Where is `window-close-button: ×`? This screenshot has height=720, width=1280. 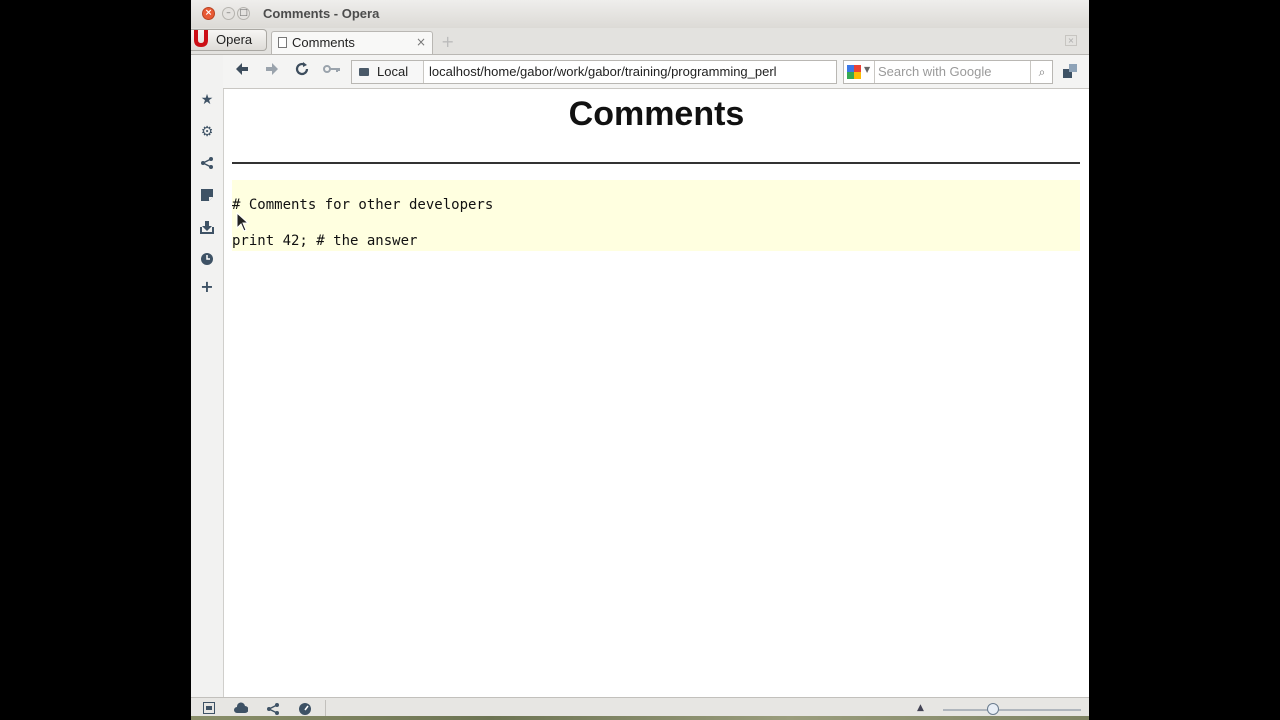 window-close-button: × is located at coordinates (208, 13).